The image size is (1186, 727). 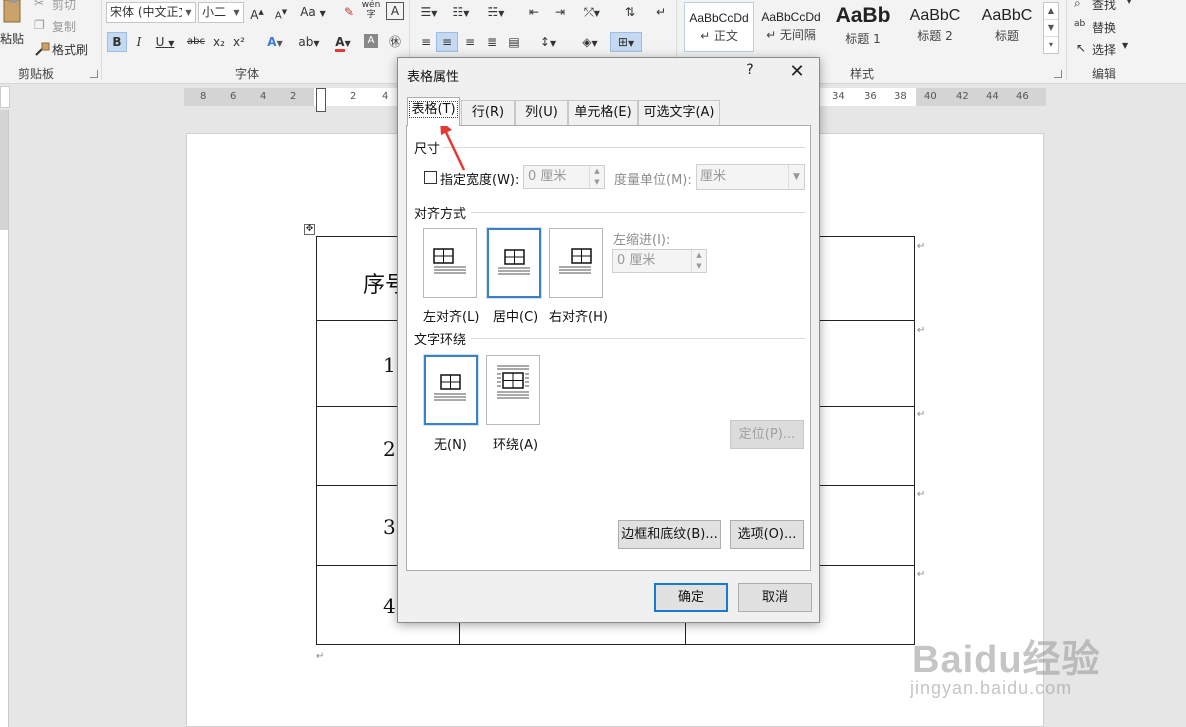 I want to click on close-icon: ✕, so click(x=797, y=72).